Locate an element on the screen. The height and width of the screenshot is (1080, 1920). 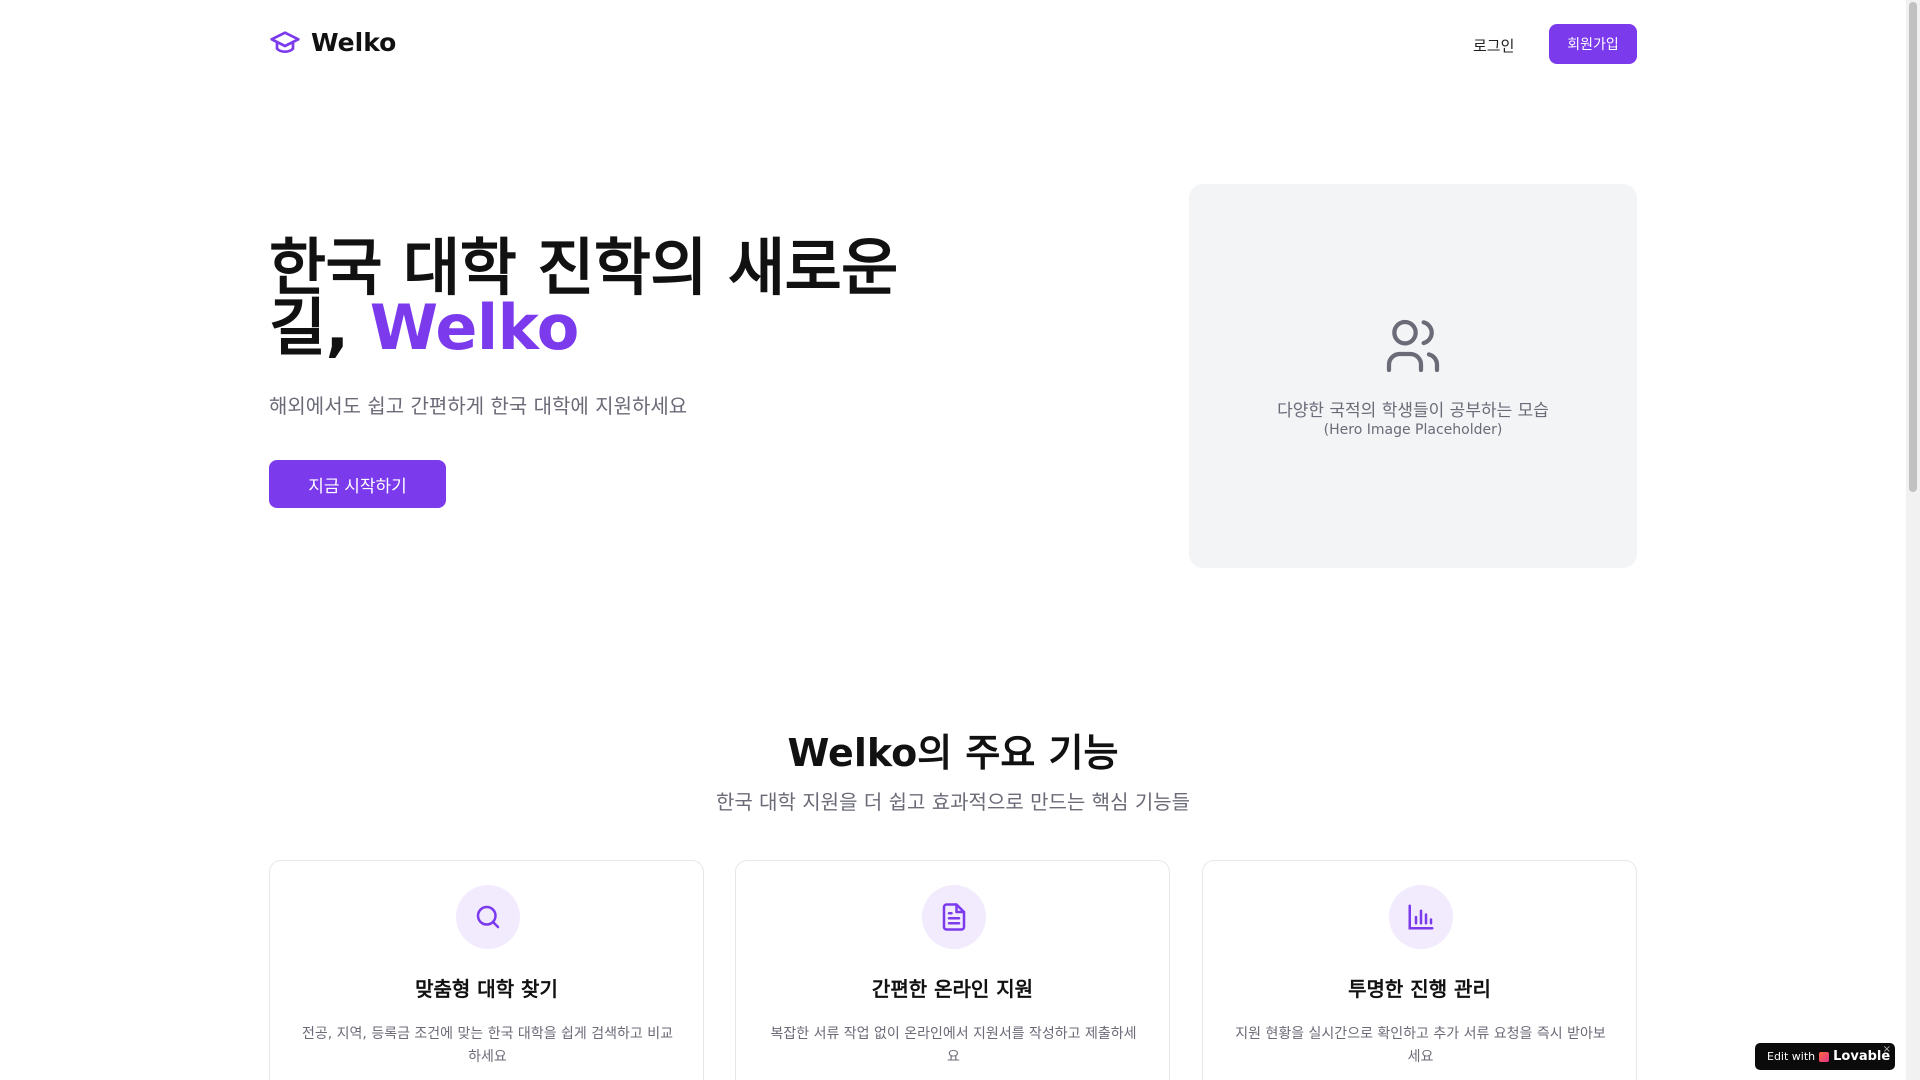
graduation-cap-icon is located at coordinates (285, 42).